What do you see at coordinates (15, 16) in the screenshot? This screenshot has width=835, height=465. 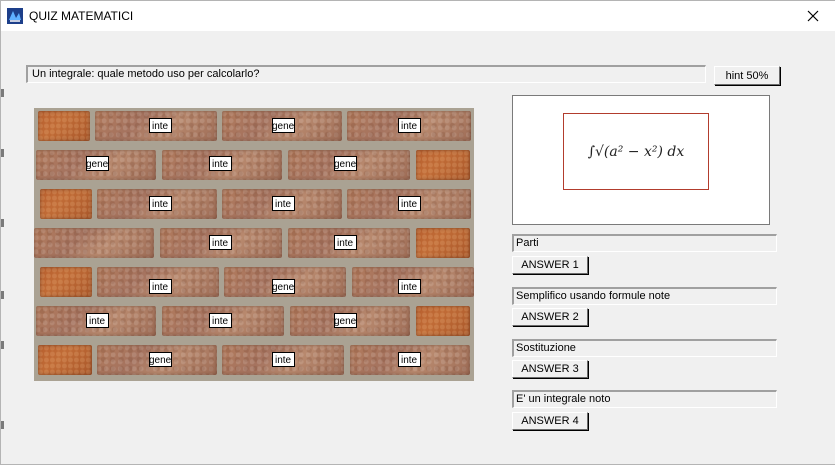 I see `app-icon` at bounding box center [15, 16].